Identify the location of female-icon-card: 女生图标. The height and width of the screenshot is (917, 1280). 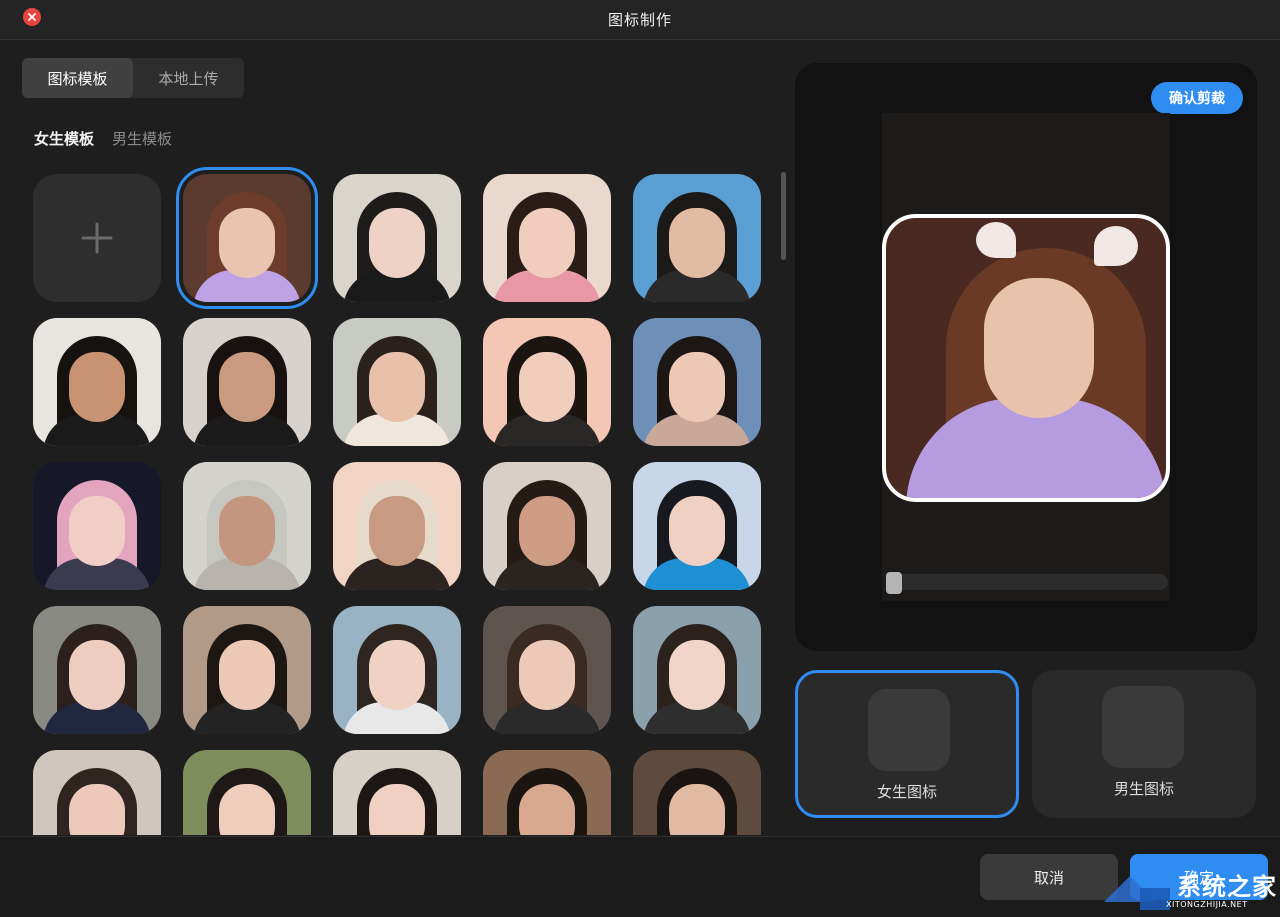
(907, 744).